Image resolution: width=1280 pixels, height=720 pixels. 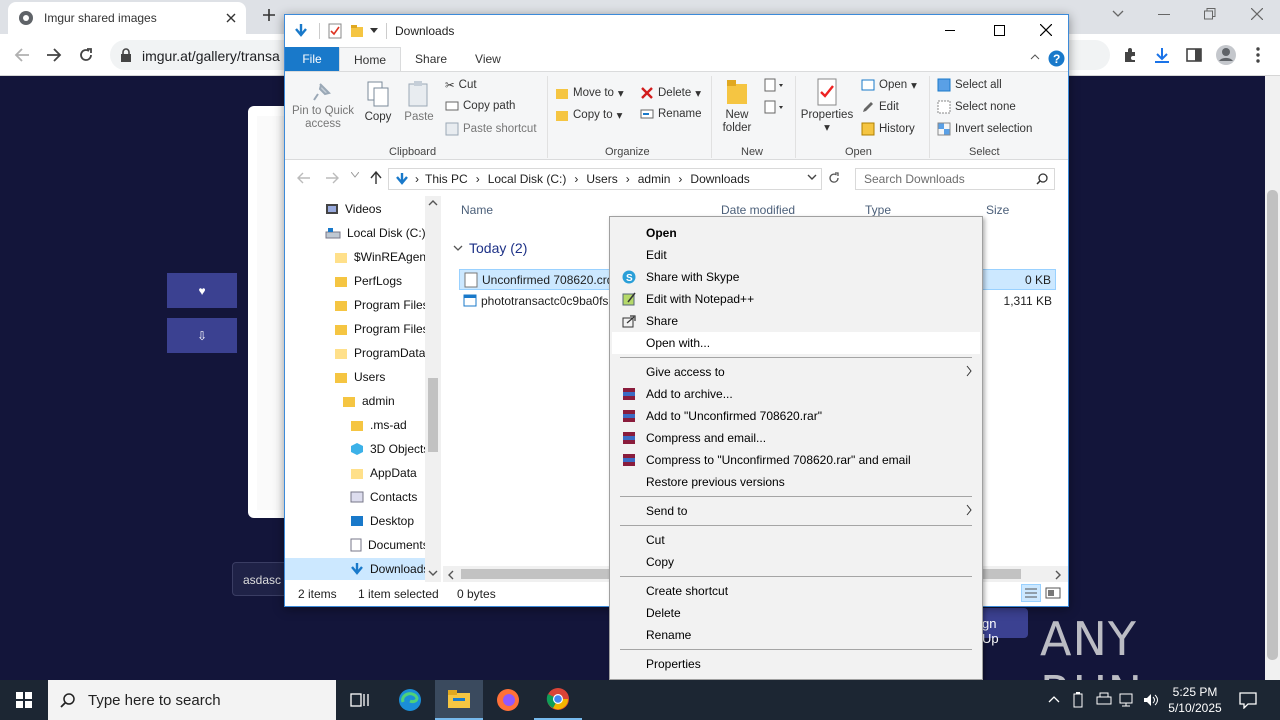 I want to click on volume-icon, so click(x=1151, y=700).